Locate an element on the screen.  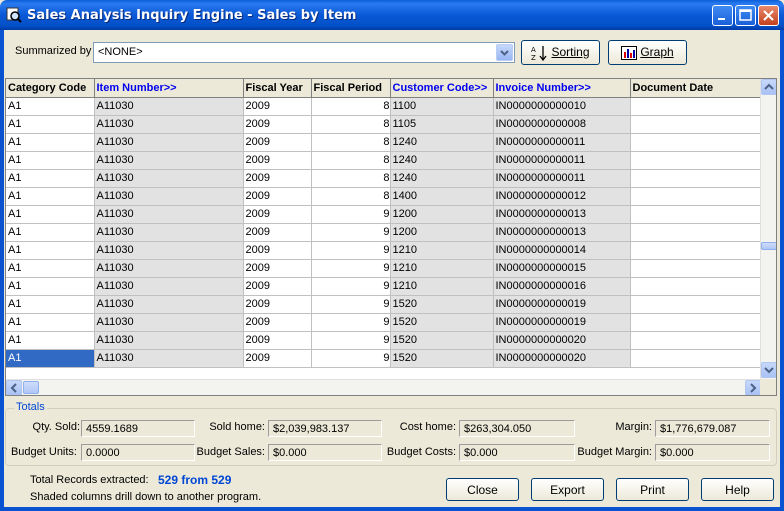
horizontal-scrollbar is located at coordinates (384, 387).